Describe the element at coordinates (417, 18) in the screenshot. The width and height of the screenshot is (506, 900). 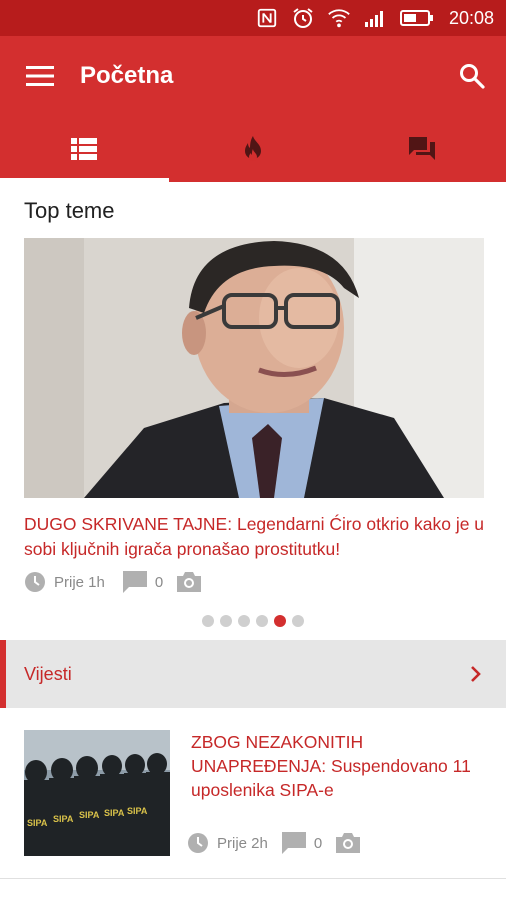
I see `battery-icon` at that location.